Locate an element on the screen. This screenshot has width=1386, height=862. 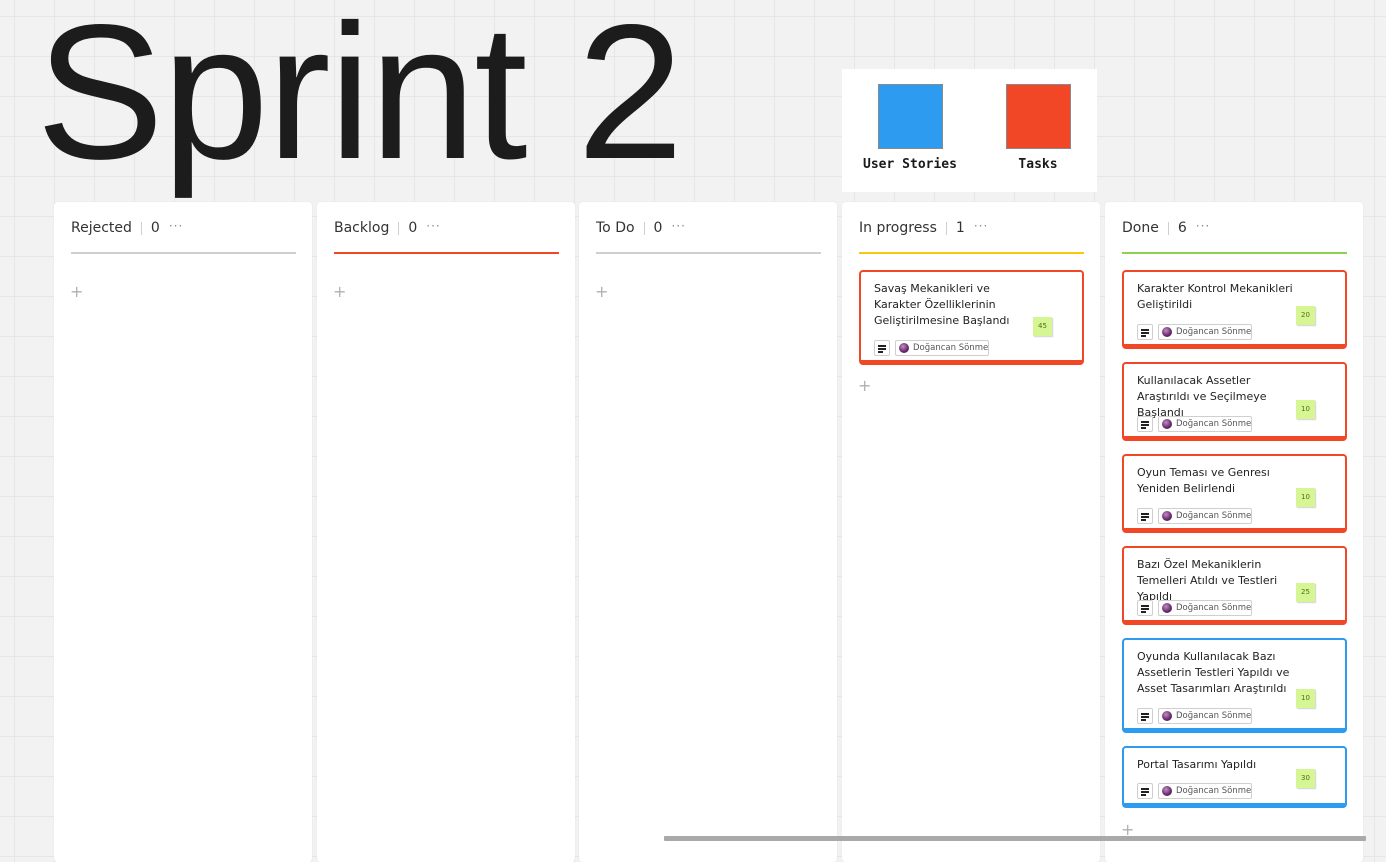
column-header: Rejected 0 ··· is located at coordinates (183, 237).